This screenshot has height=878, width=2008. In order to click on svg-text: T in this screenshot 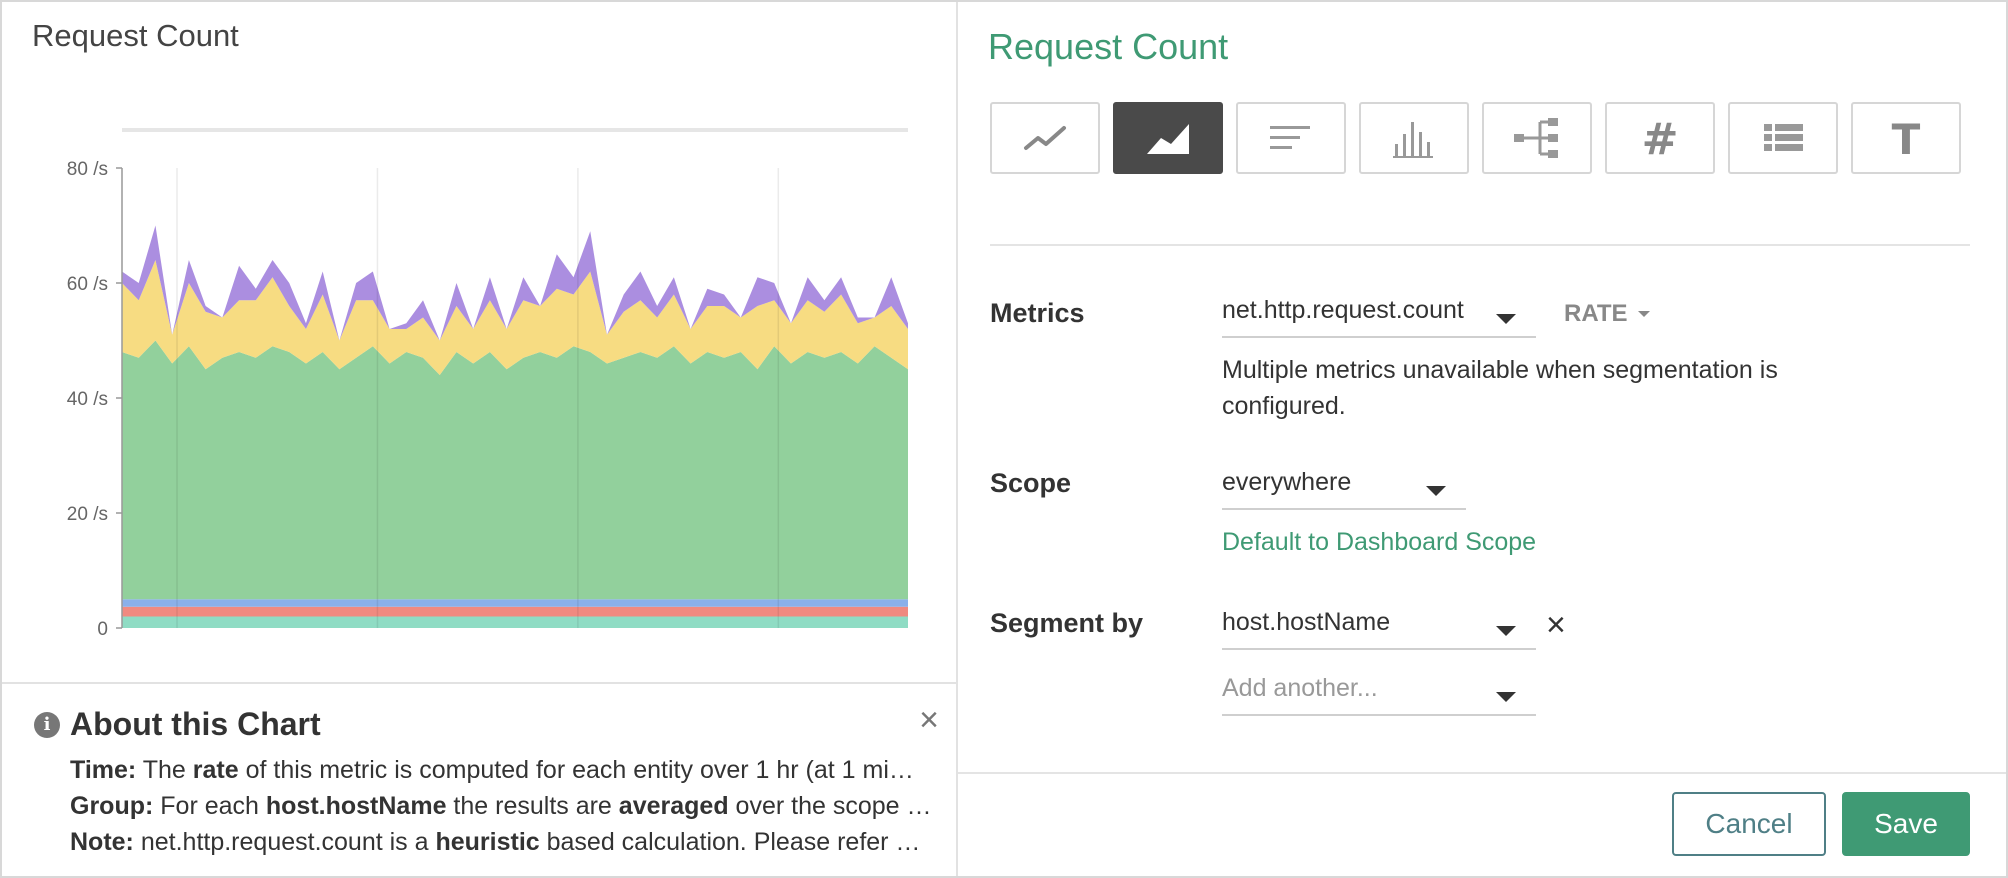, I will do `click(1906, 138)`.